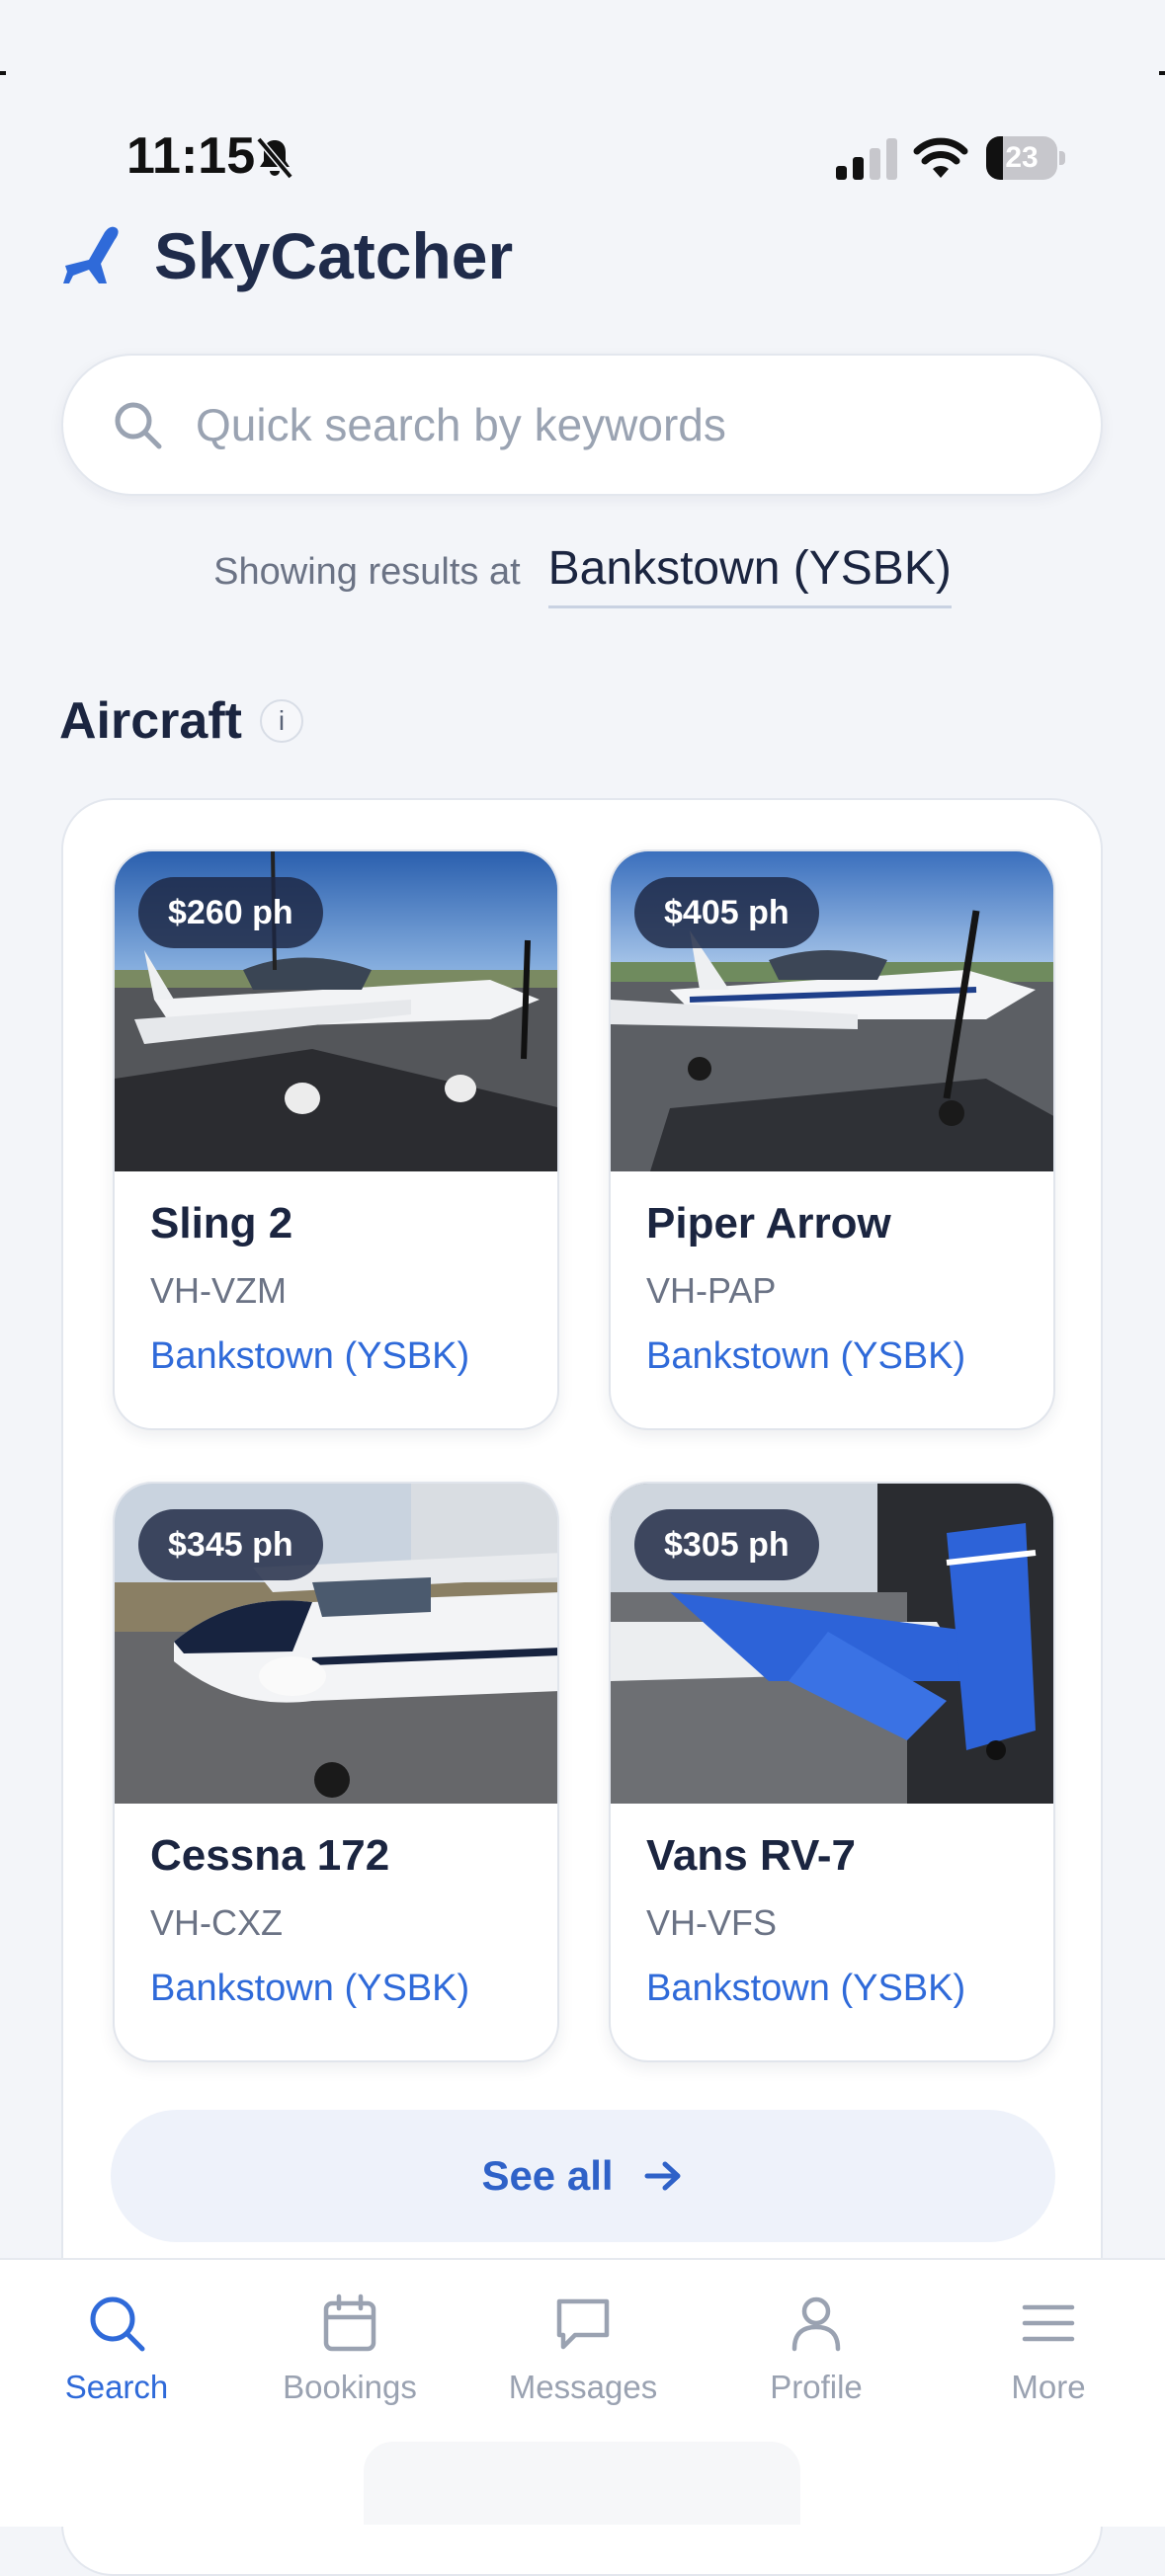 The width and height of the screenshot is (1165, 2576). I want to click on app-header: SkyCatcher, so click(286, 255).